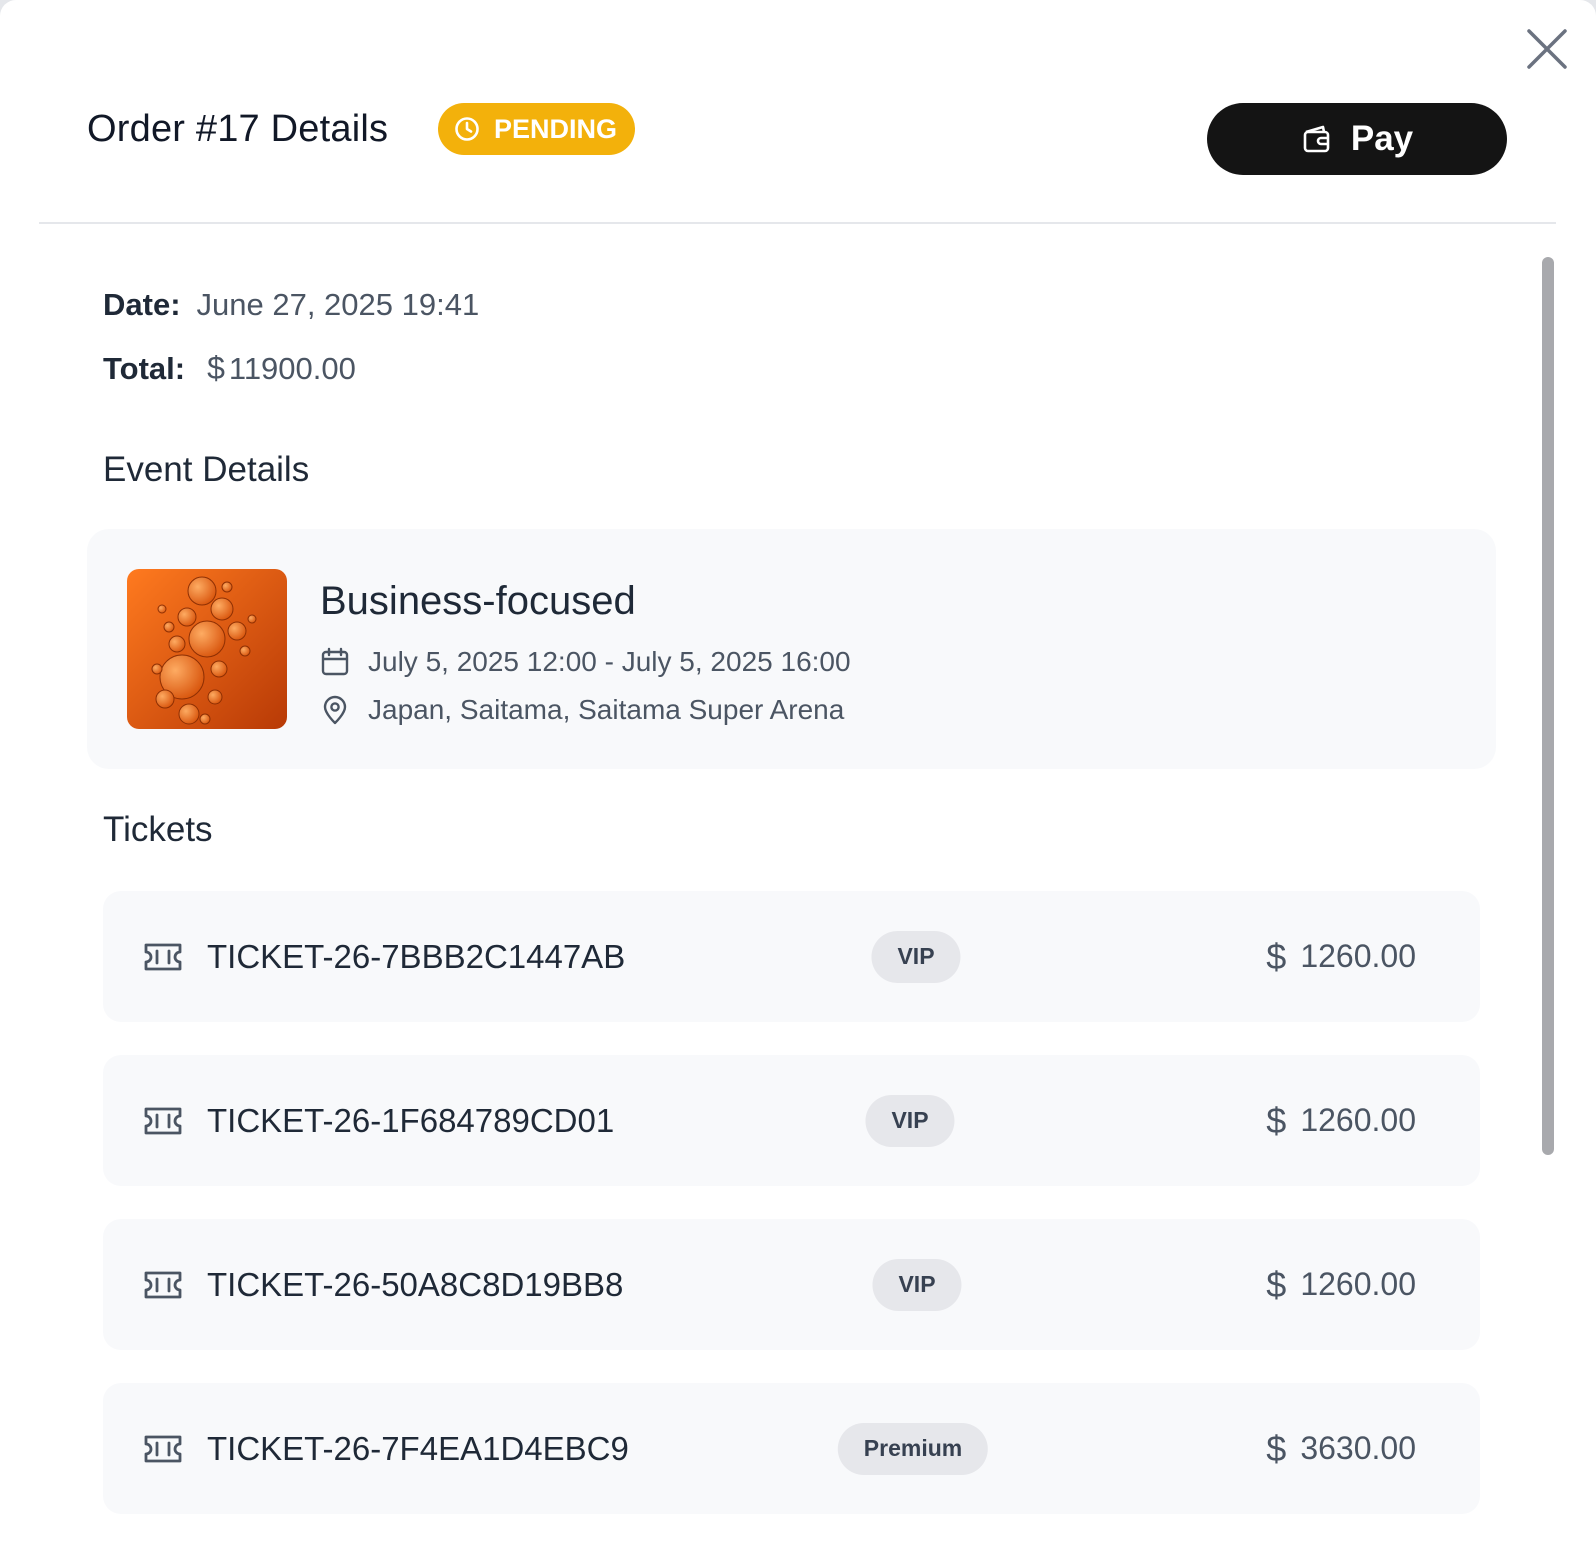 The height and width of the screenshot is (1568, 1596). Describe the element at coordinates (335, 710) in the screenshot. I see `map-pin-icon` at that location.